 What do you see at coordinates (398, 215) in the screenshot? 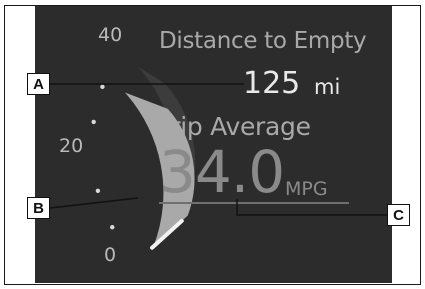
I see `callout-c-label: C` at bounding box center [398, 215].